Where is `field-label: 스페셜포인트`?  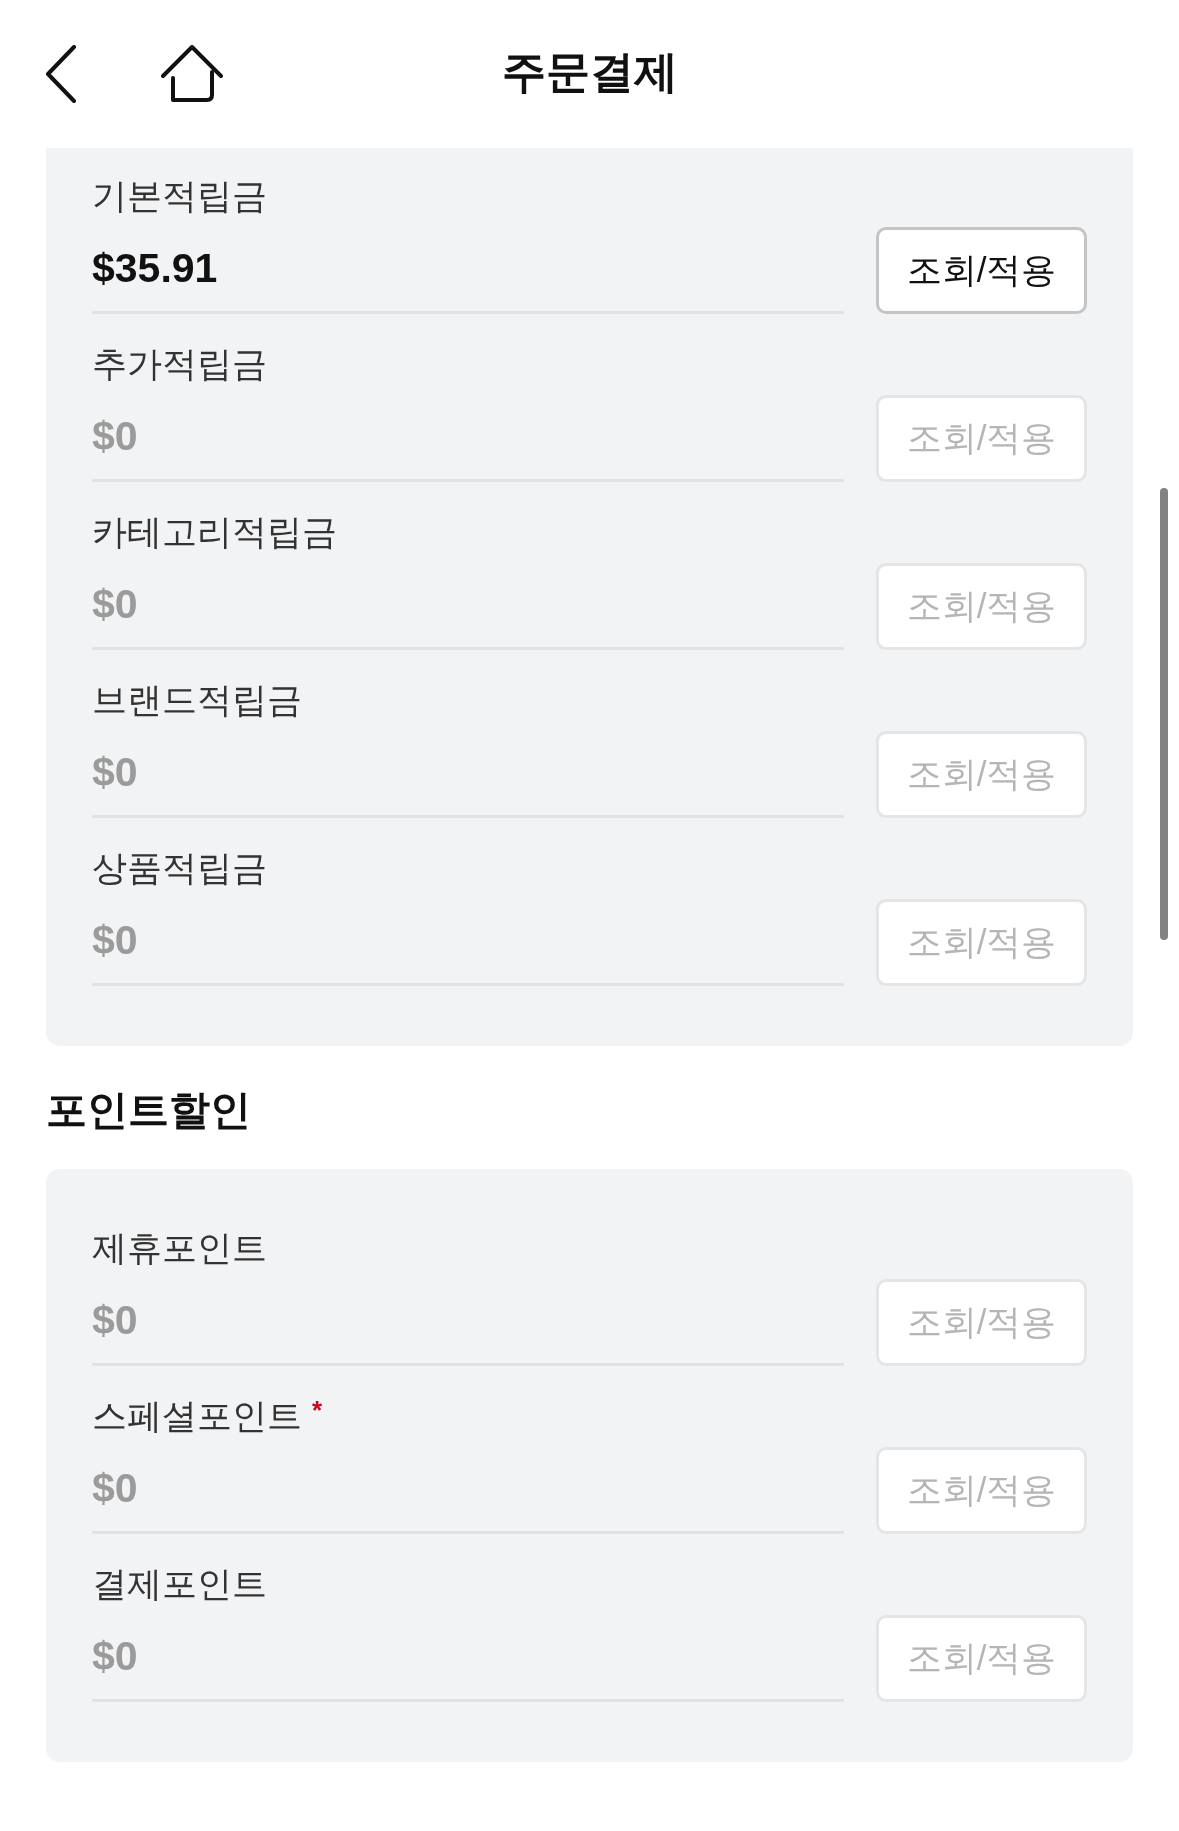 field-label: 스페셜포인트 is located at coordinates (197, 1416).